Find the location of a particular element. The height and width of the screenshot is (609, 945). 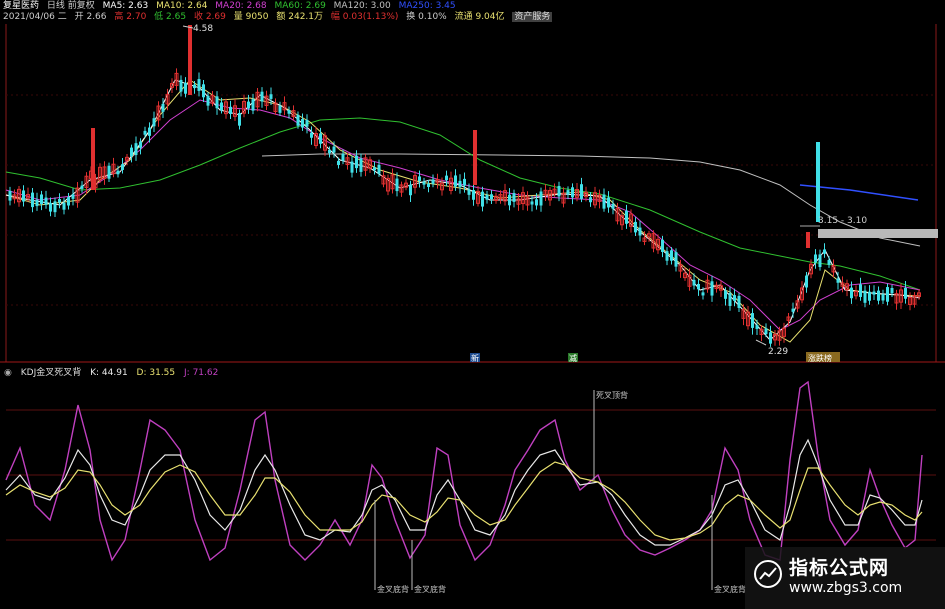

kdj-title: KDJ金叉死叉背 is located at coordinates (51, 373).